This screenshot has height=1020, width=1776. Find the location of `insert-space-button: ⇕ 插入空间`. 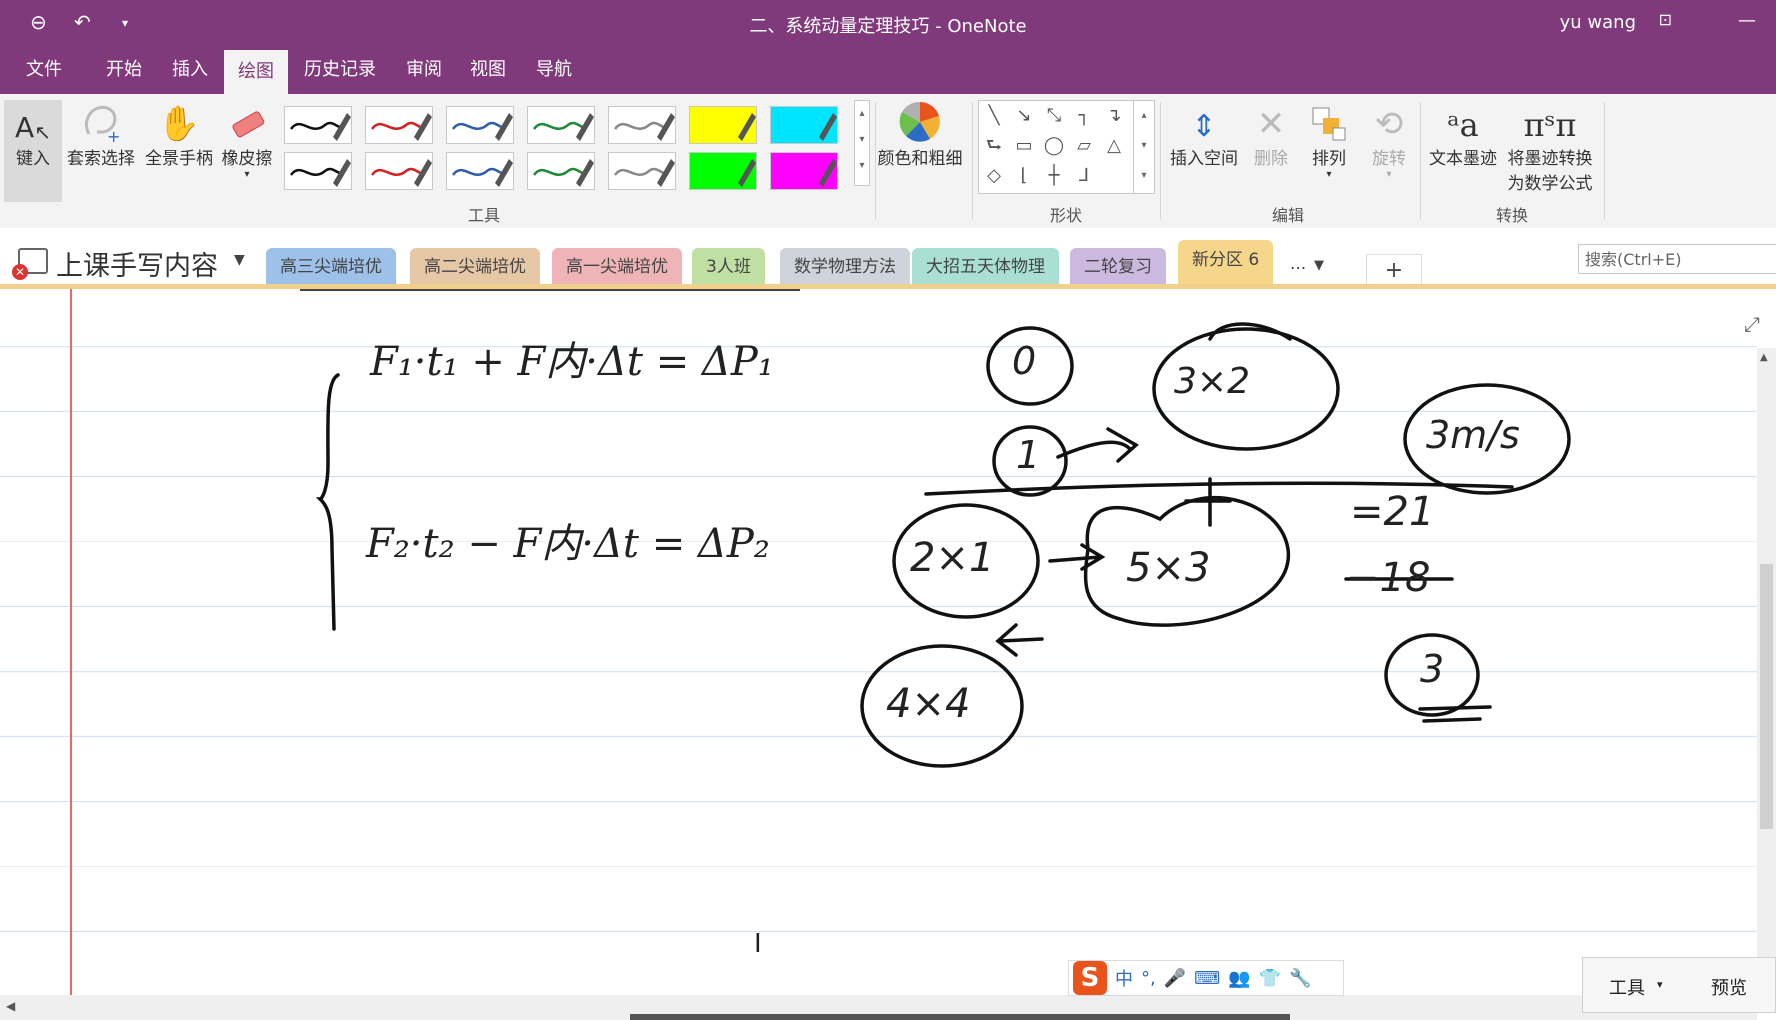

insert-space-button: ⇕ 插入空间 is located at coordinates (1204, 134).